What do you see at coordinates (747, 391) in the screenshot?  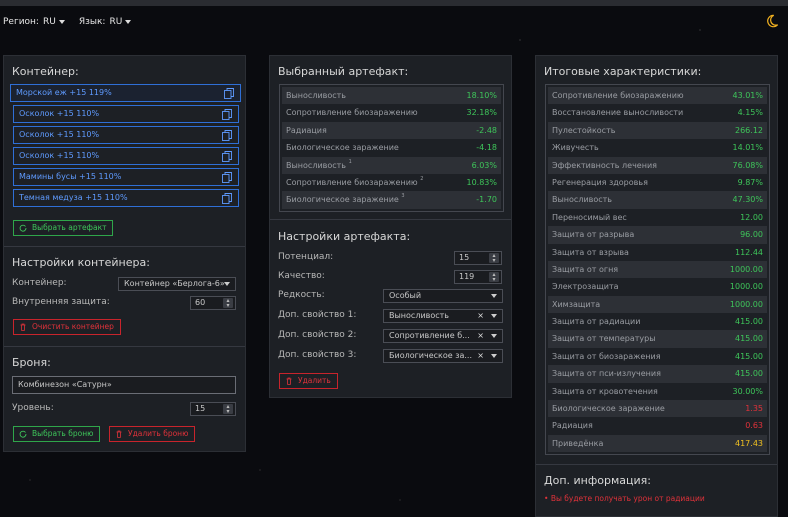 I see `stat-value: 30.00%` at bounding box center [747, 391].